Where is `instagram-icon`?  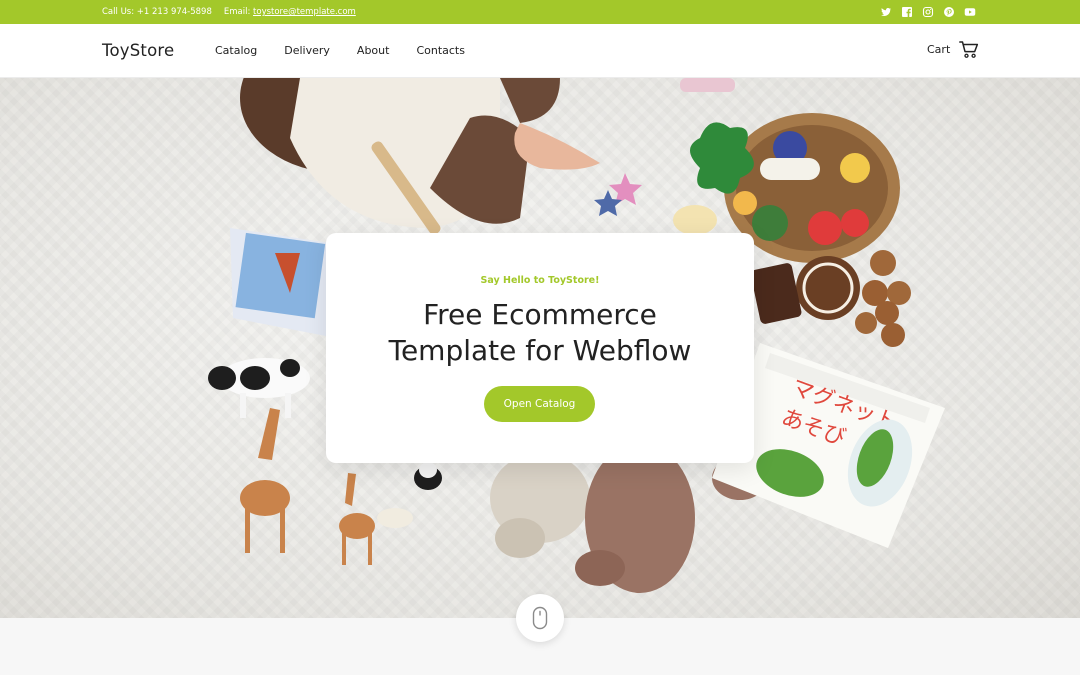
instagram-icon is located at coordinates (928, 12).